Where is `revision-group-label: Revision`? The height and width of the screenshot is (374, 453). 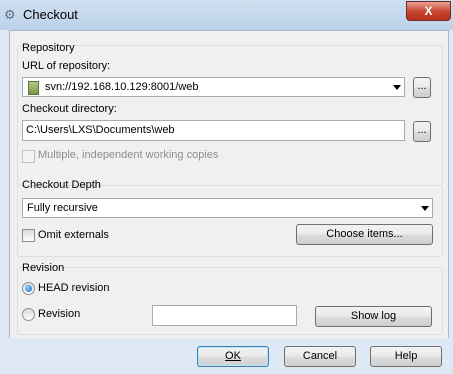 revision-group-label: Revision is located at coordinates (43, 268).